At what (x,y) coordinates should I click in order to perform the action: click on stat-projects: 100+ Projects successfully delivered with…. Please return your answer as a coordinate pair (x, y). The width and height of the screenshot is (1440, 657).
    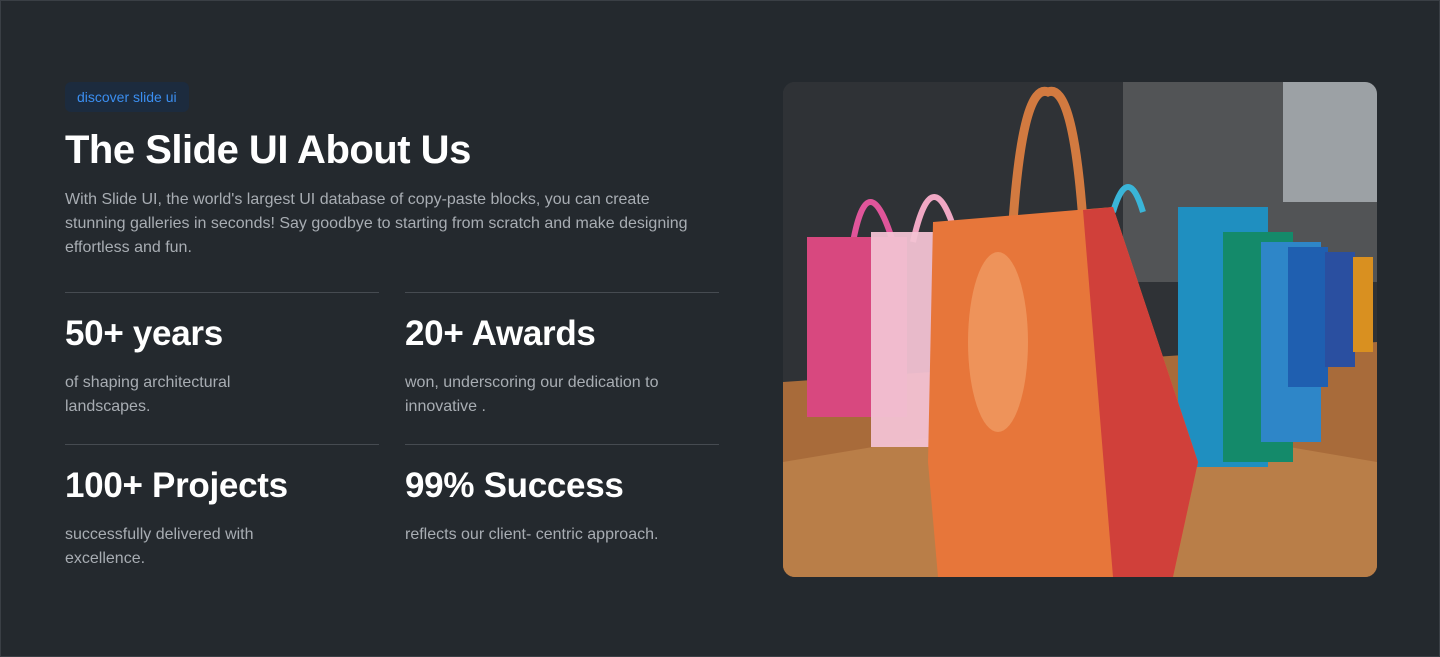
    Looking at the image, I should click on (222, 520).